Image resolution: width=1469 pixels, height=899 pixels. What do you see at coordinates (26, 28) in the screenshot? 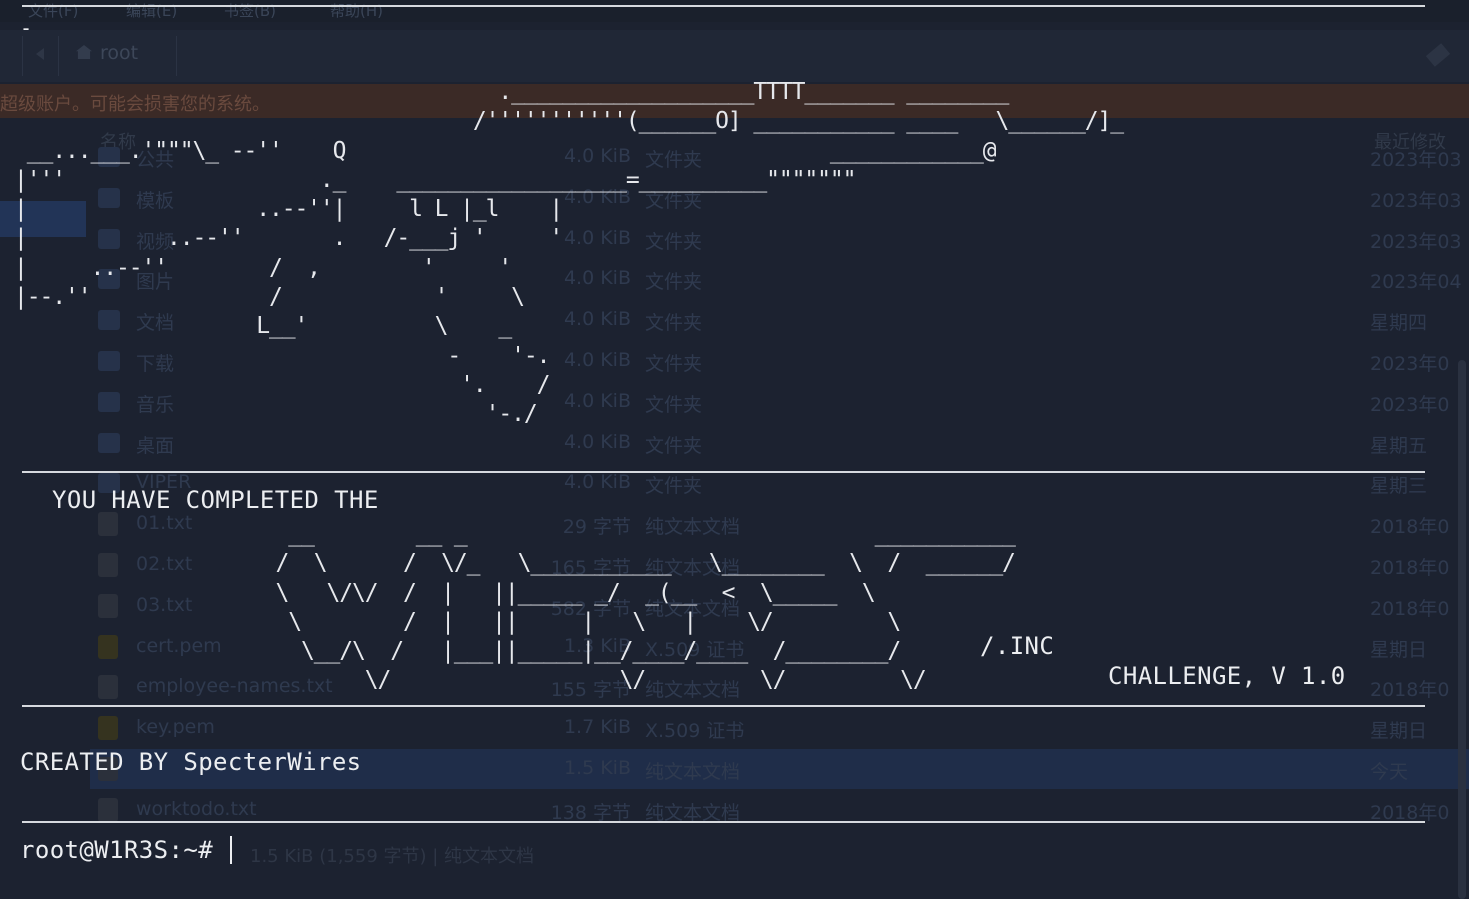
I see `terminal-top-cursor: -` at bounding box center [26, 28].